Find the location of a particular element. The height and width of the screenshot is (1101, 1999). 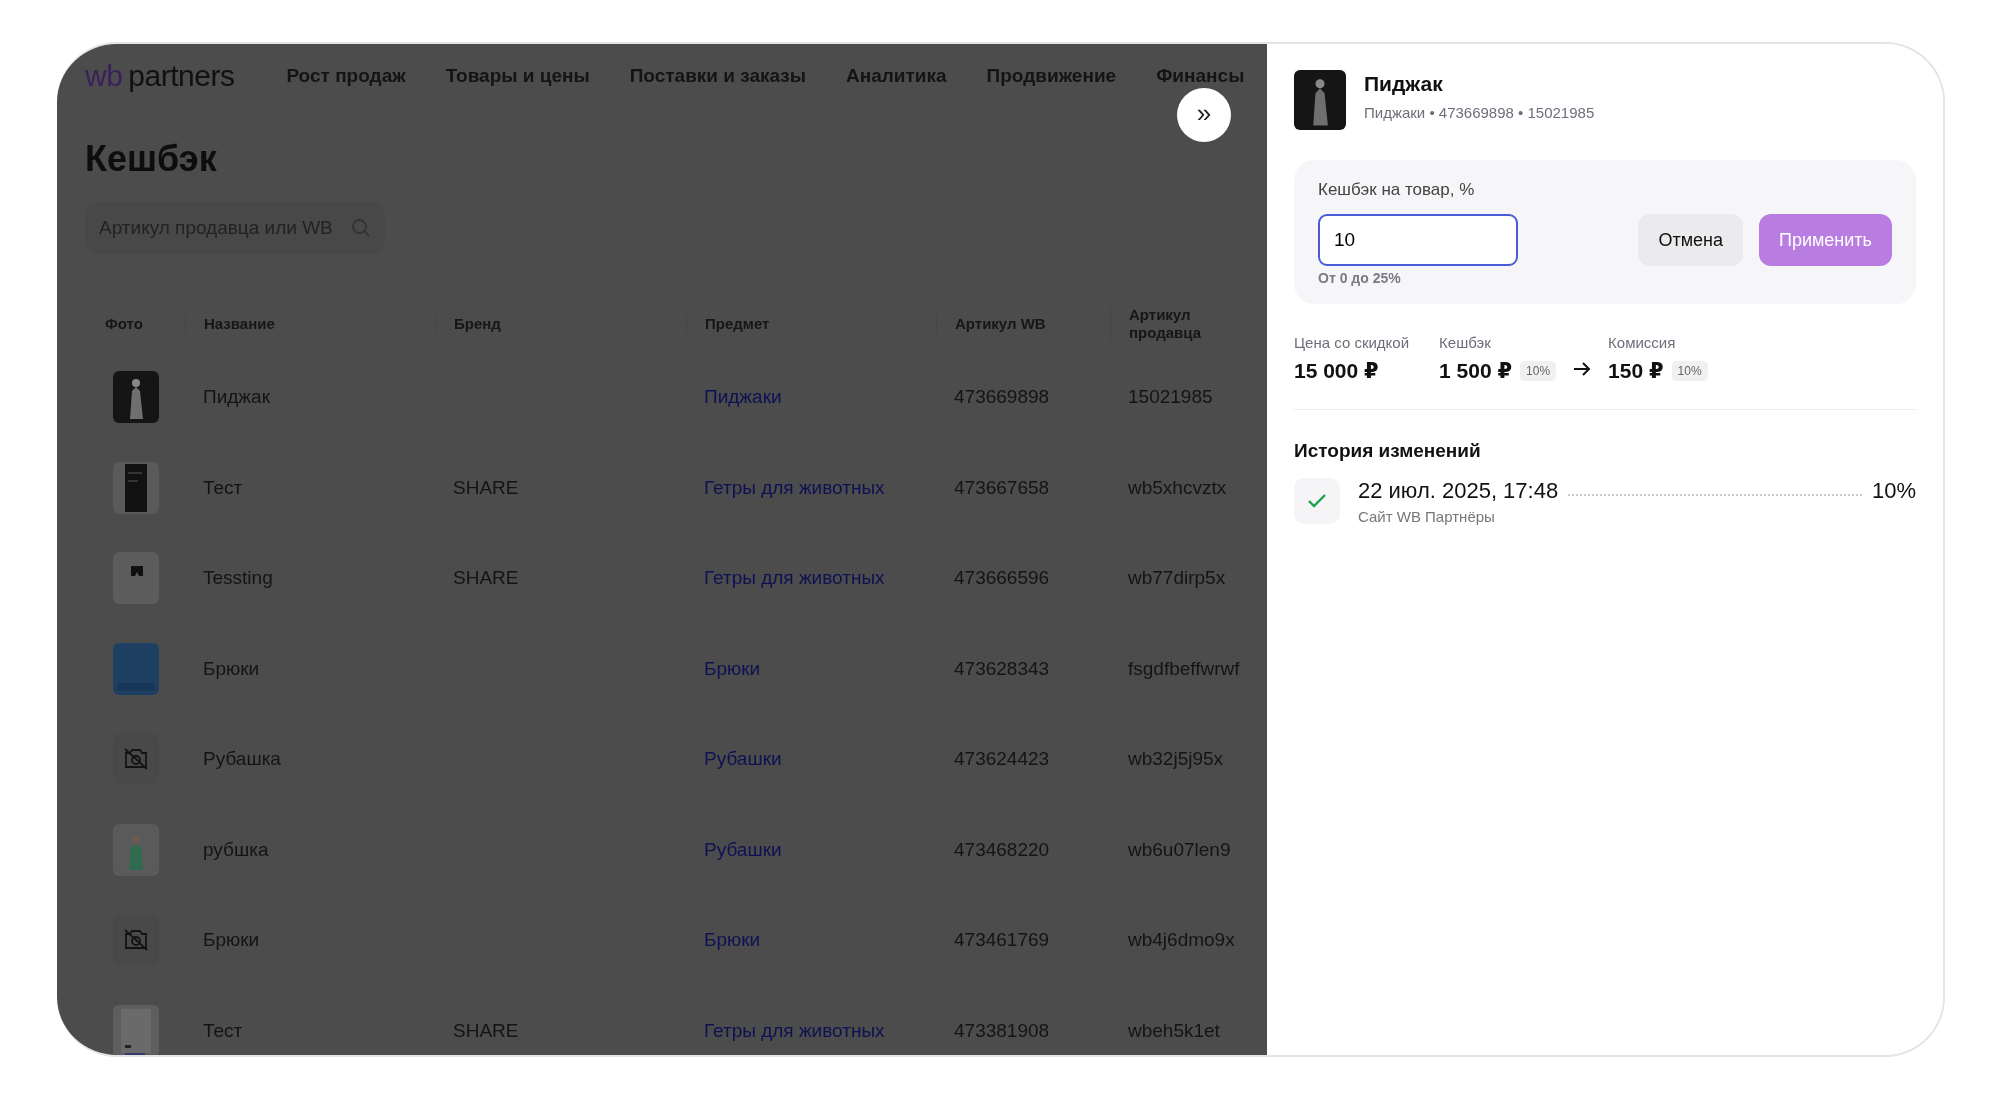

table-cell: 473628343 is located at coordinates (1002, 668).